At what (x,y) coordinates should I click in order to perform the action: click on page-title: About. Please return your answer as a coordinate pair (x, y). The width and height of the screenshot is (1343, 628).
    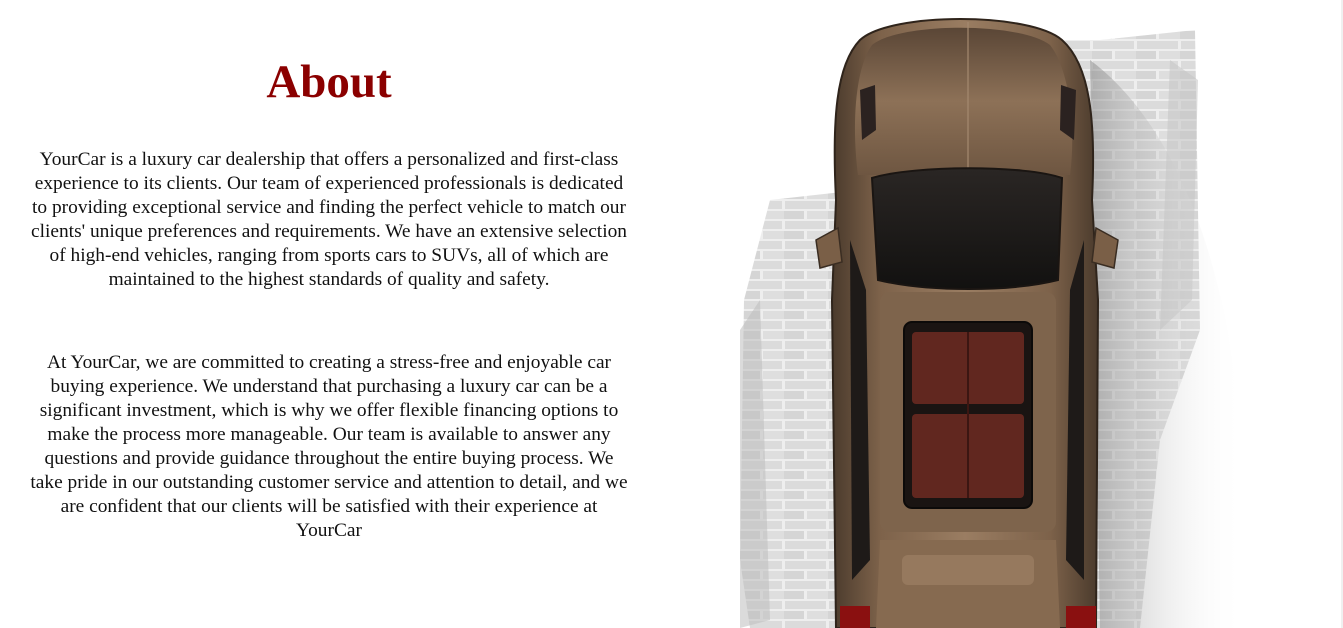
    Looking at the image, I should click on (329, 82).